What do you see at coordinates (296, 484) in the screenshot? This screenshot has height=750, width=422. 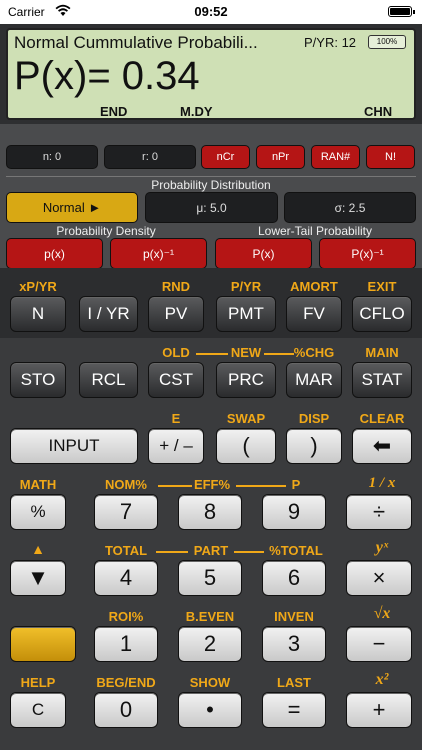 I see `label-p: P` at bounding box center [296, 484].